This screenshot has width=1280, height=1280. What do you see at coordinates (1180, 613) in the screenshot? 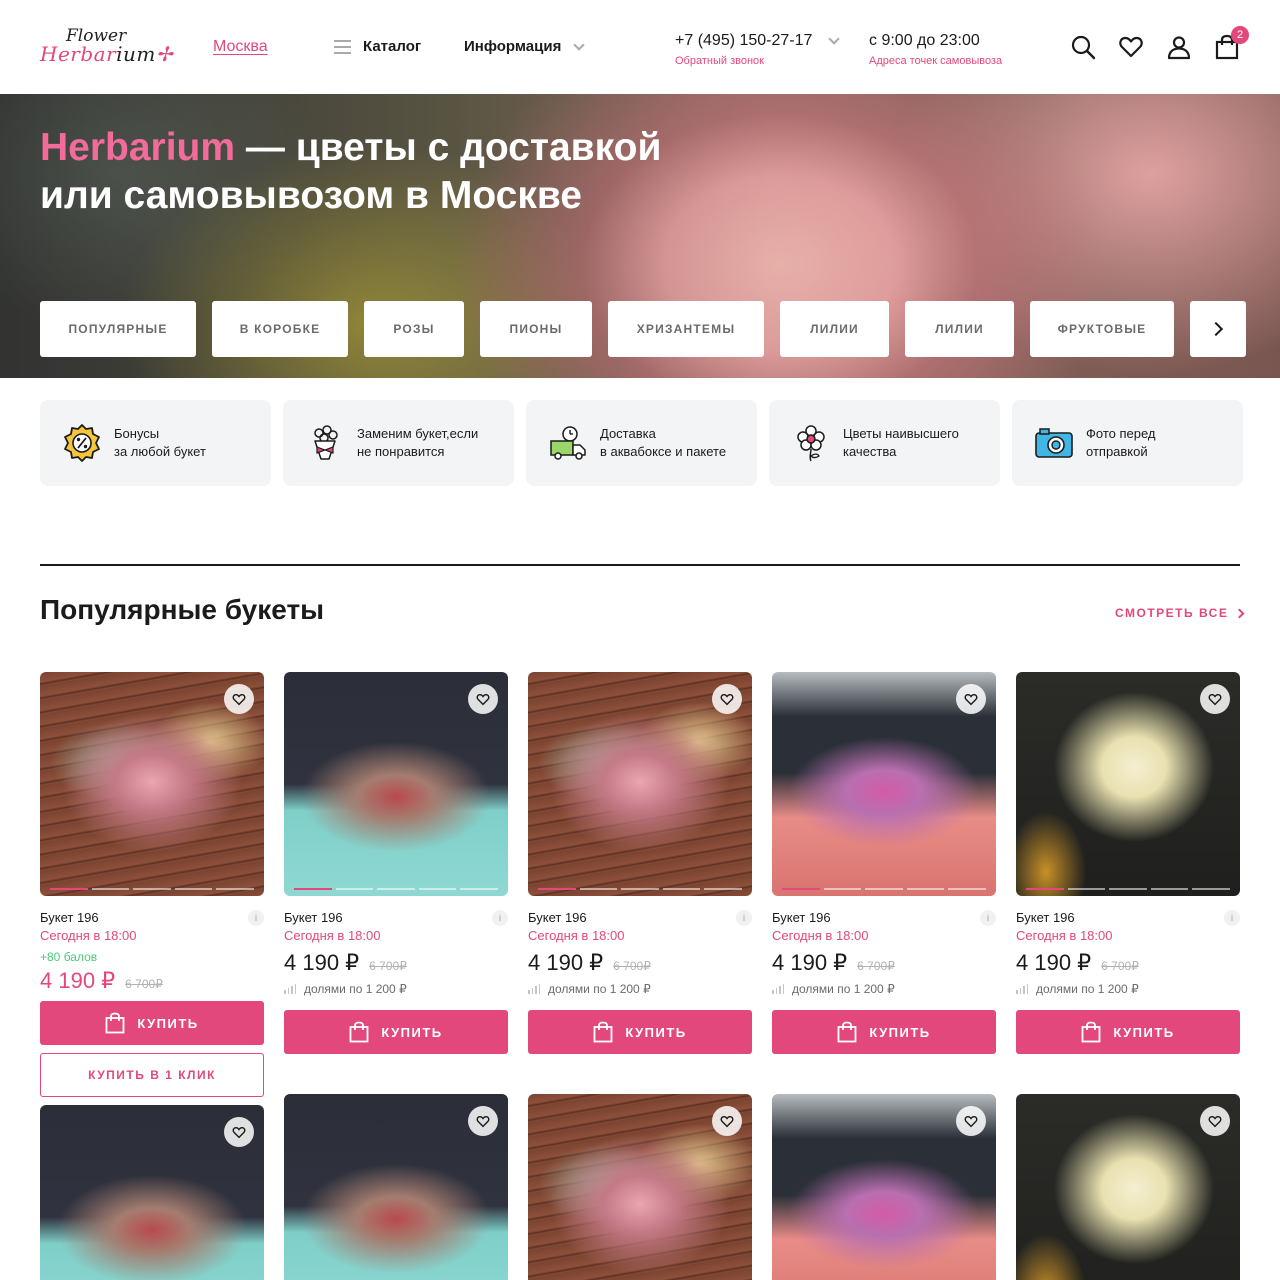
I see `see-all-link: СМОТРЕТЬ ВСЕ` at bounding box center [1180, 613].